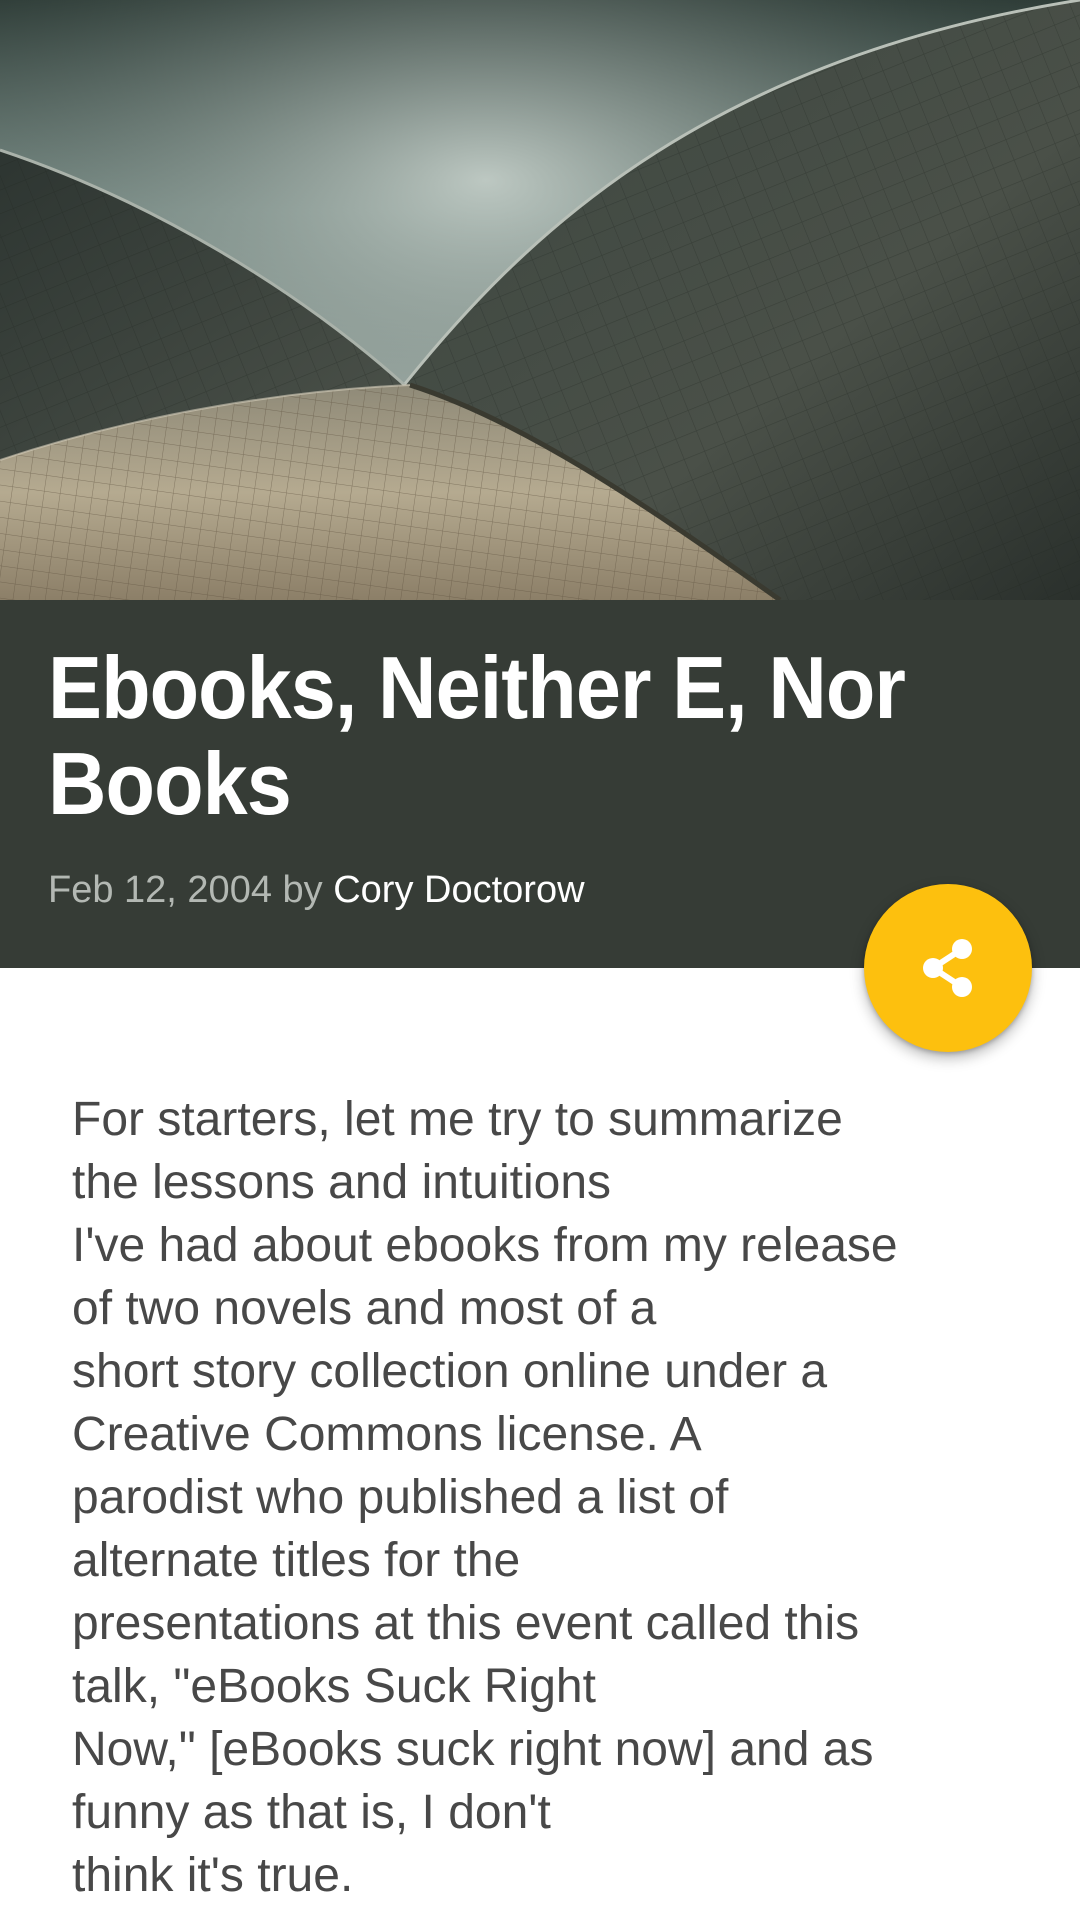 This screenshot has height=1920, width=1080. I want to click on body-line: short story collection online under a, so click(450, 1371).